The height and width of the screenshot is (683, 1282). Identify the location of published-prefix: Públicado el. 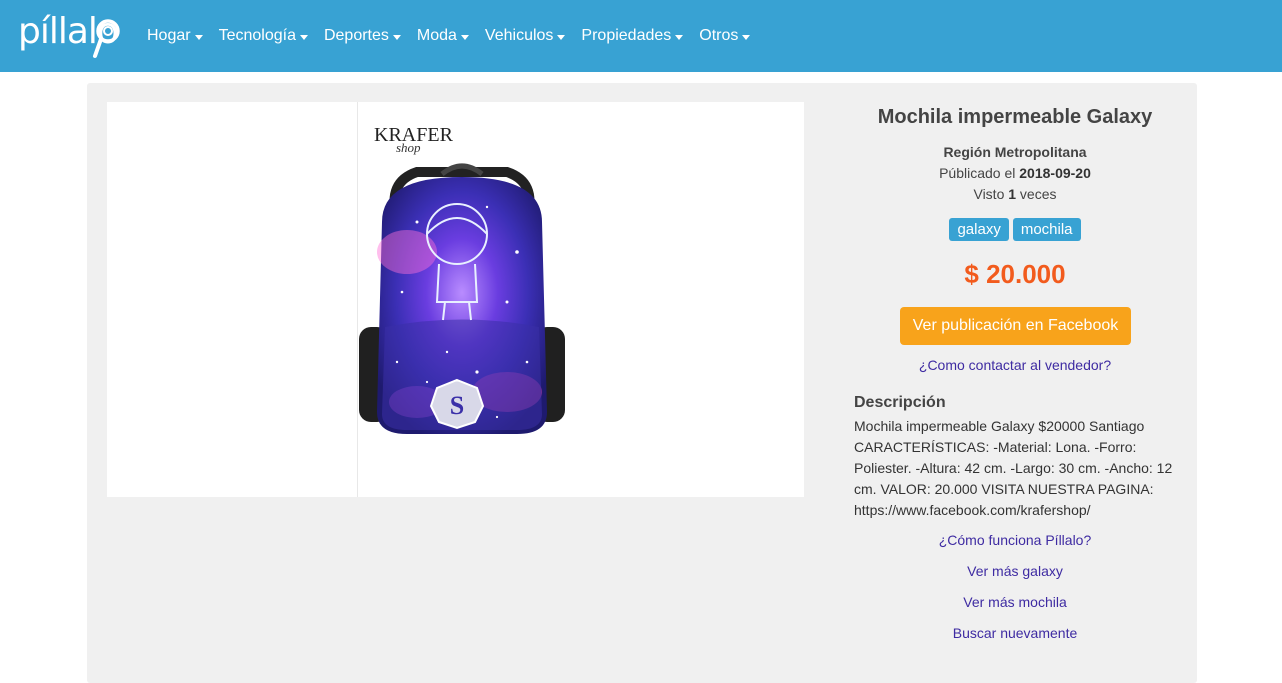
(979, 173).